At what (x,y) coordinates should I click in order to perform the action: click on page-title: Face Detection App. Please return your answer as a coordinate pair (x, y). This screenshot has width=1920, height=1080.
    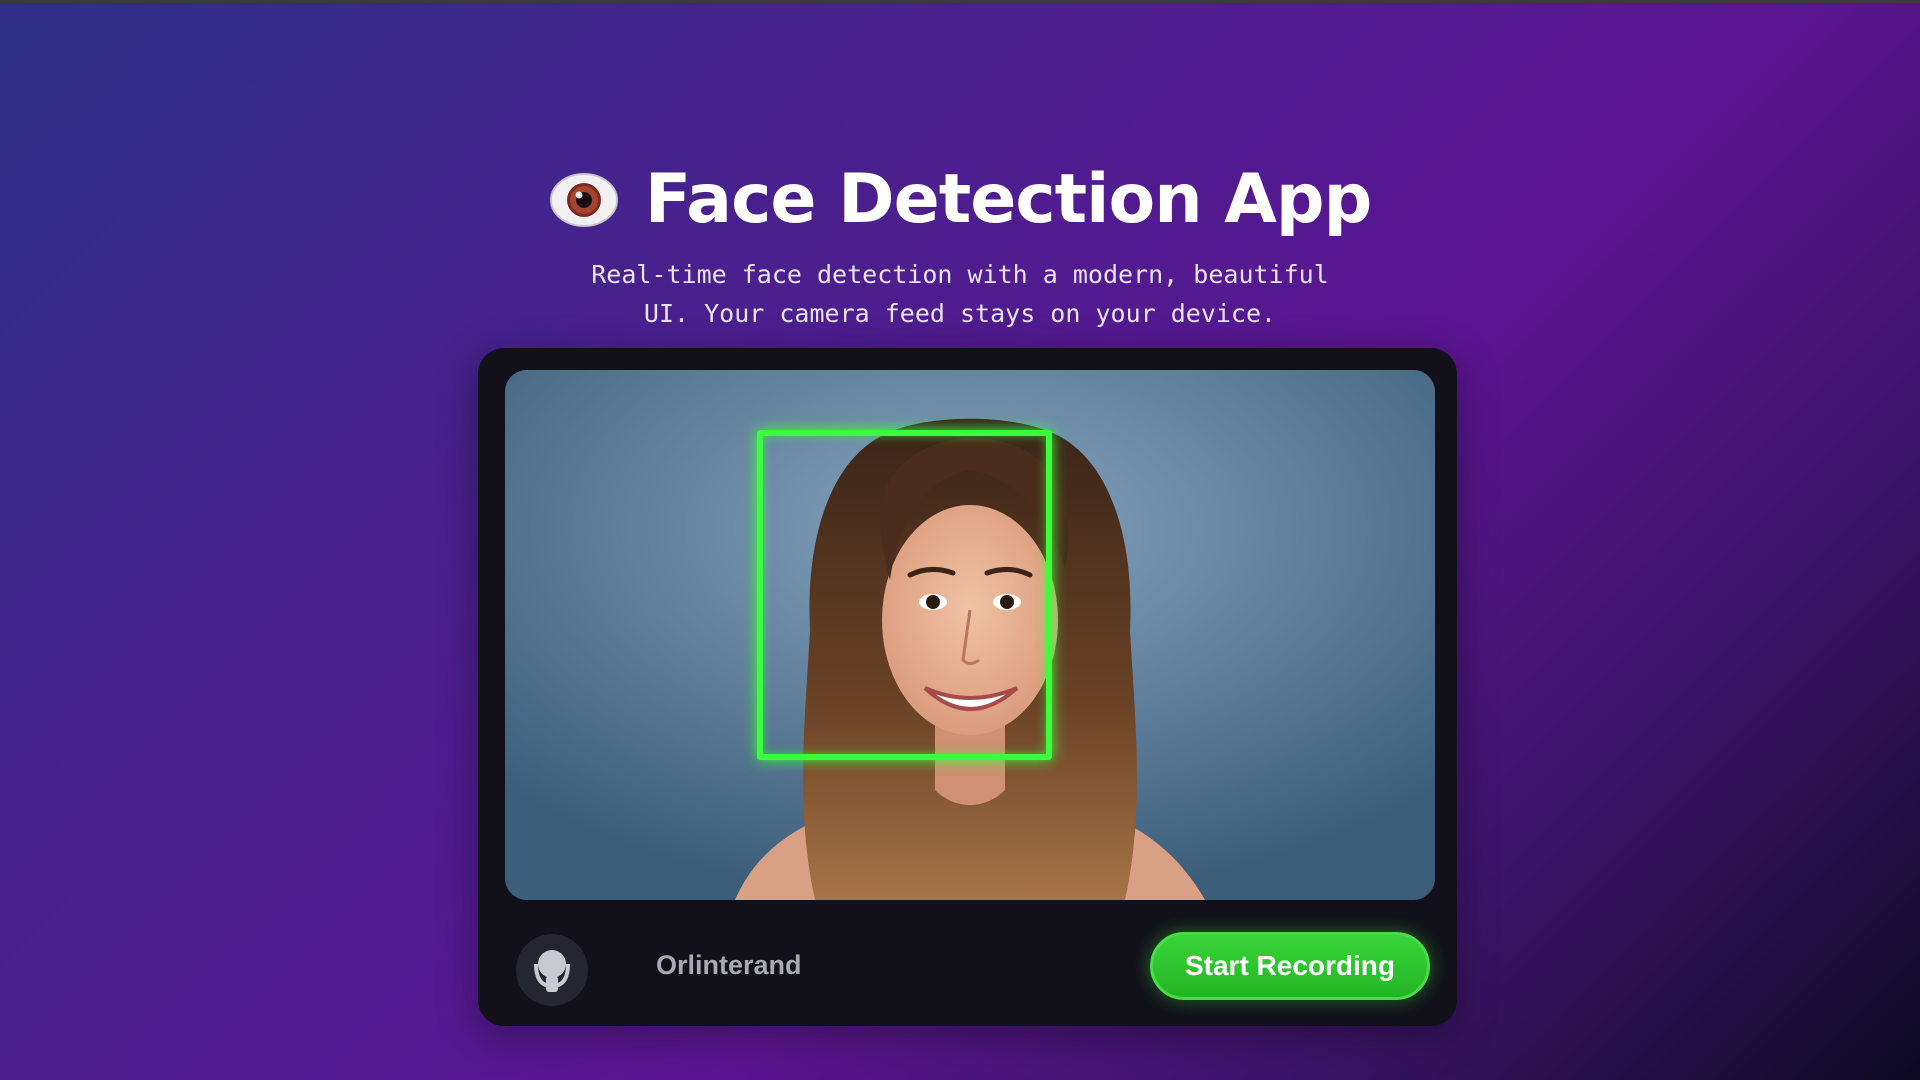
    Looking at the image, I should click on (1008, 199).